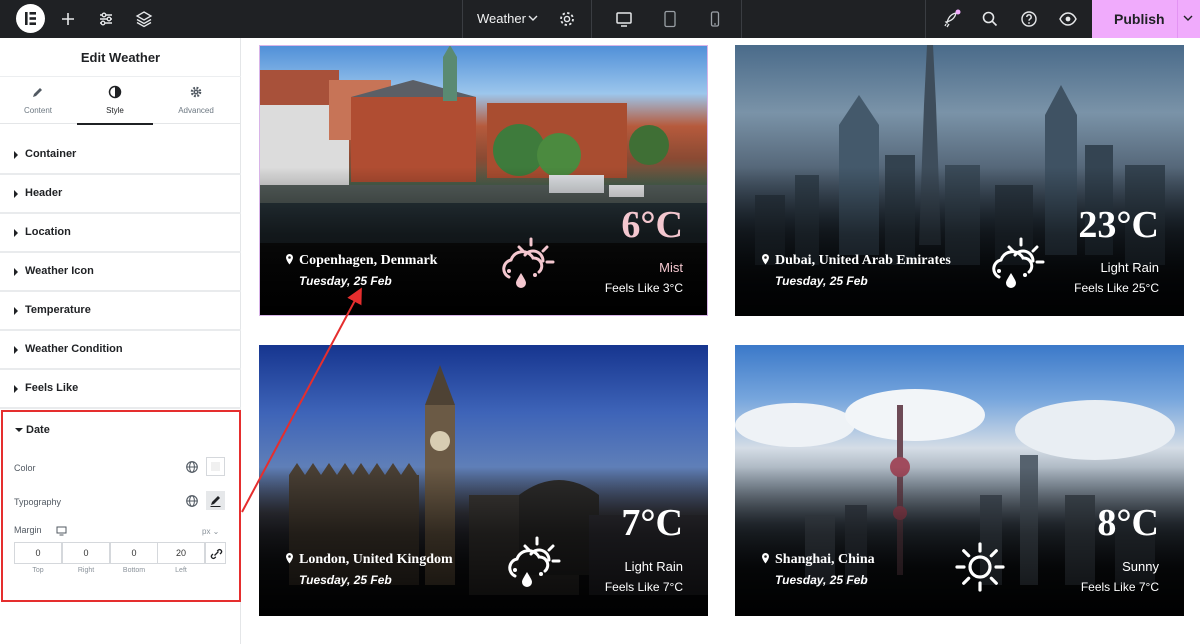  Describe the element at coordinates (51, 154) in the screenshot. I see `section-label: Container` at that location.